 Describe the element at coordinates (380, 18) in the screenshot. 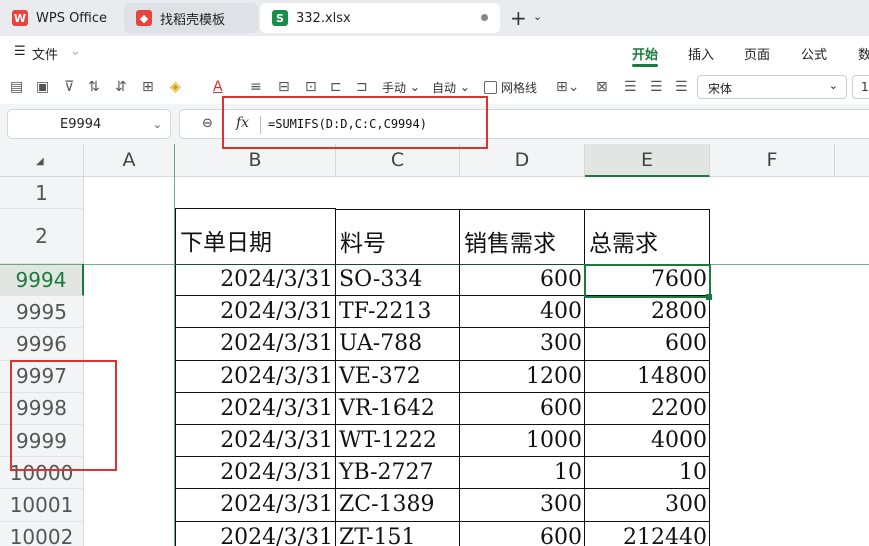

I see `tab-file-332: S 332.xlsx` at that location.